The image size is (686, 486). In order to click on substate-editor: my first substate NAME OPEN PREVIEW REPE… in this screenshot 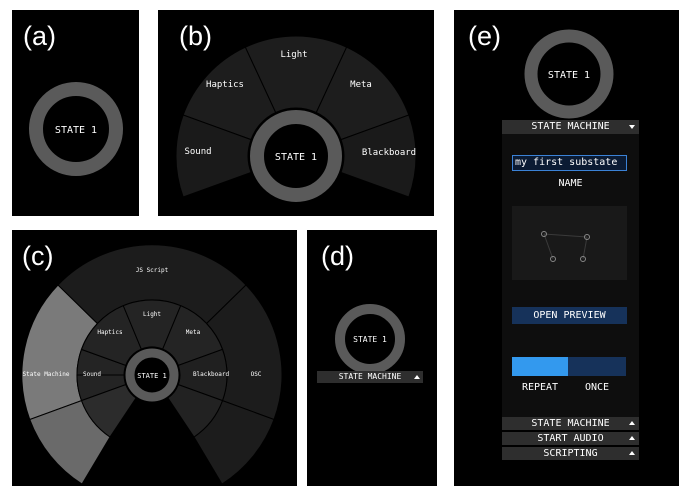, I will do `click(570, 276)`.